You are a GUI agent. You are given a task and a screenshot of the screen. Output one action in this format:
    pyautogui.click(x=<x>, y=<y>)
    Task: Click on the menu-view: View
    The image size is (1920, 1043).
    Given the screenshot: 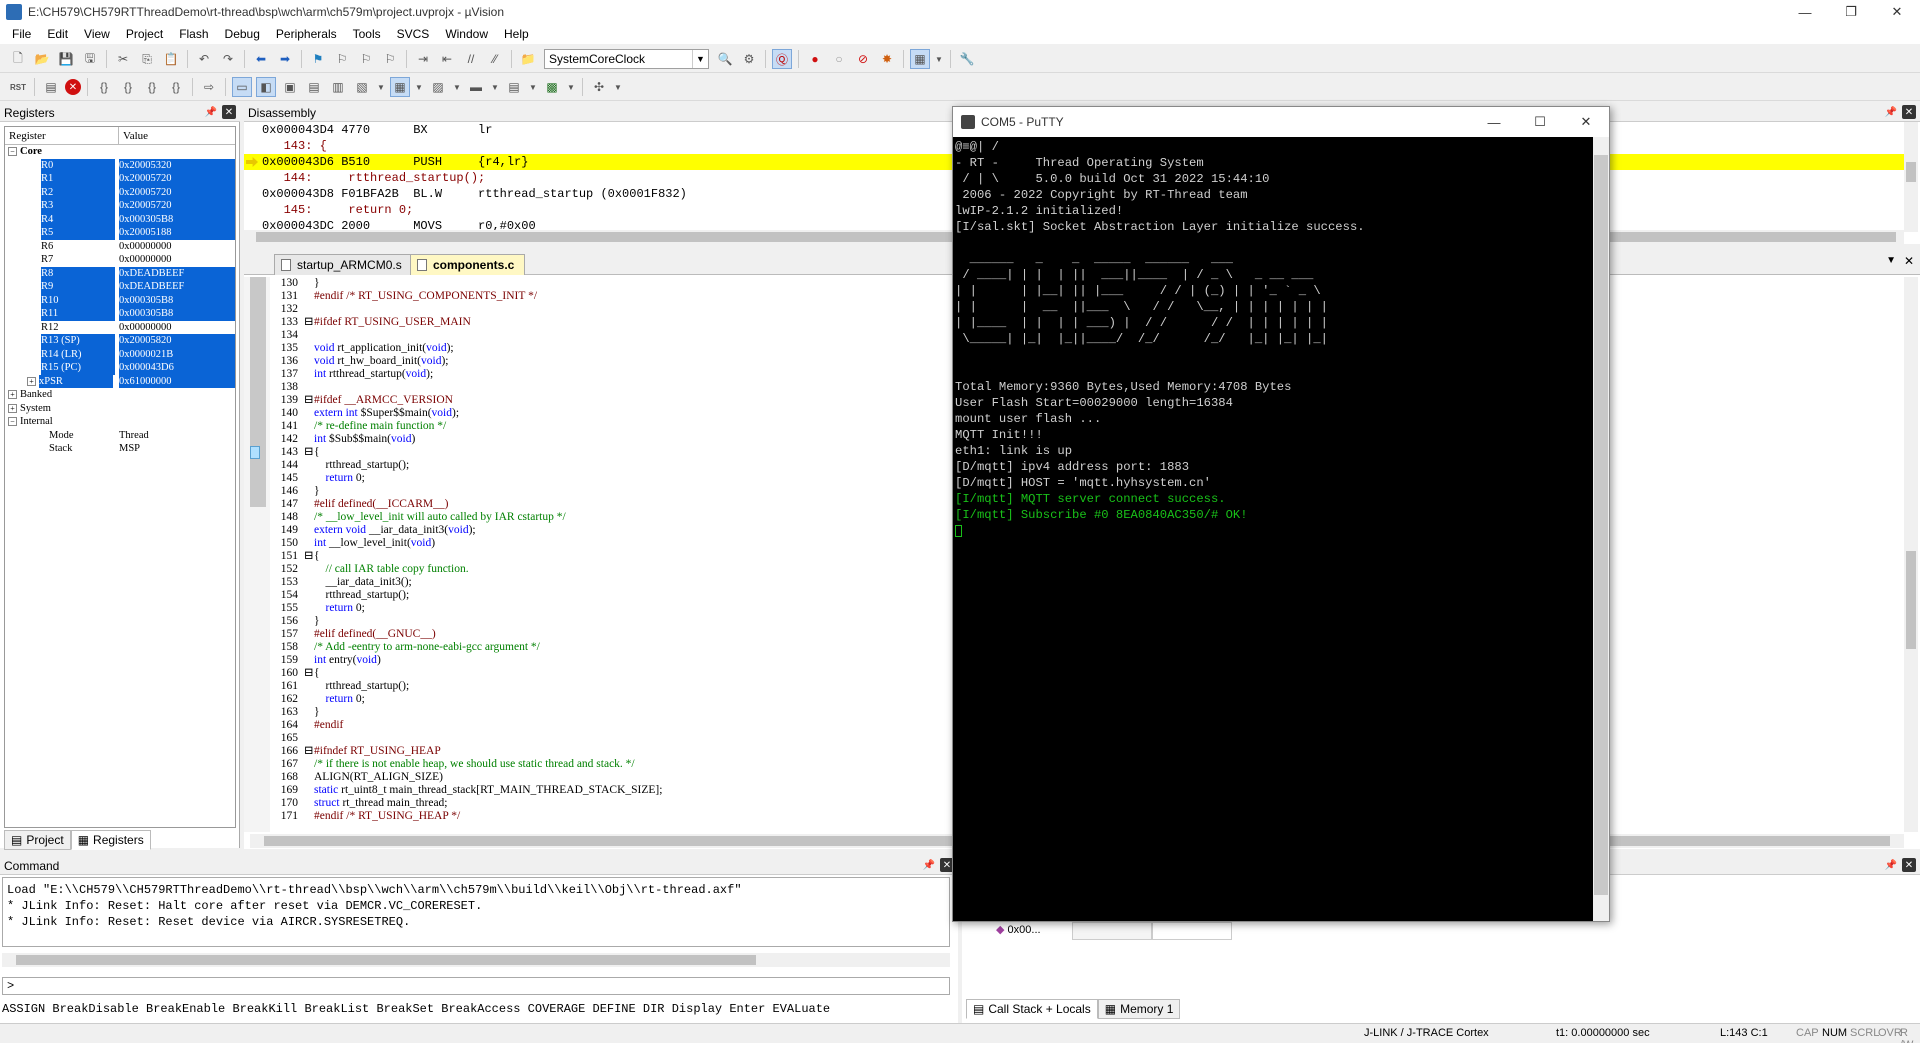 What is the action you would take?
    pyautogui.click(x=97, y=34)
    